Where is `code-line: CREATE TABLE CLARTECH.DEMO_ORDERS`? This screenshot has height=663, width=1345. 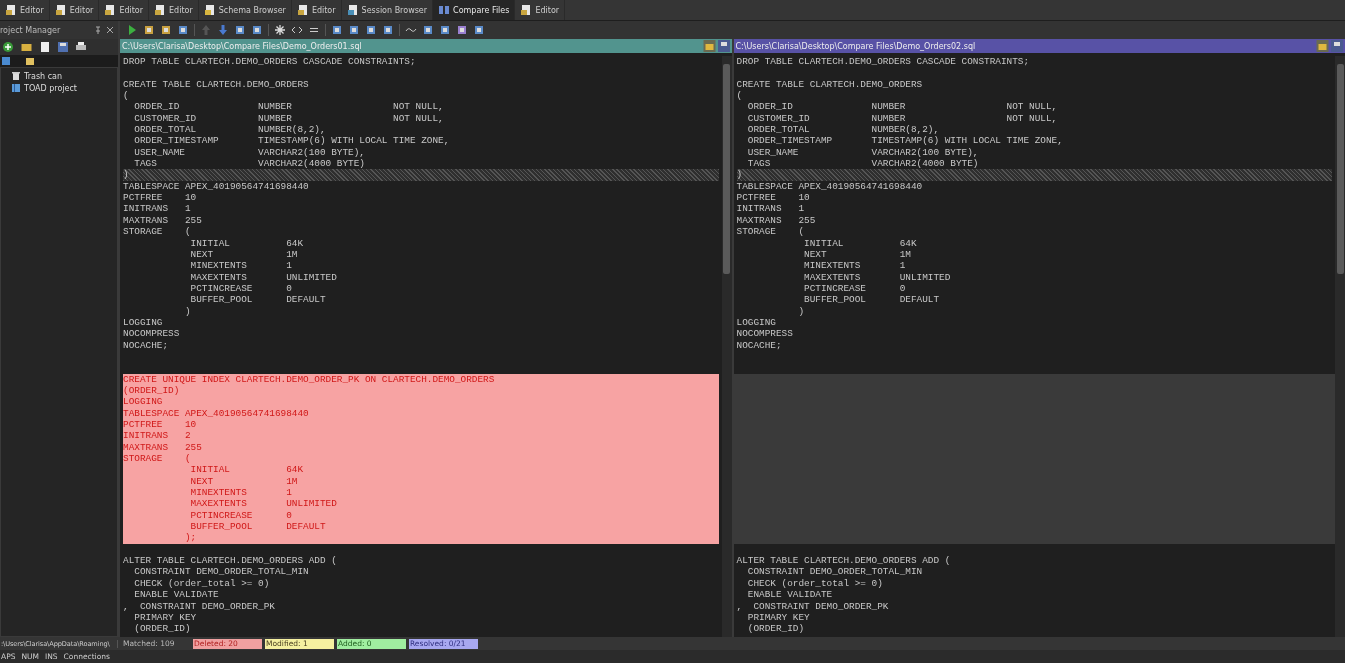
code-line: CREATE TABLE CLARTECH.DEMO_ORDERS is located at coordinates (216, 84).